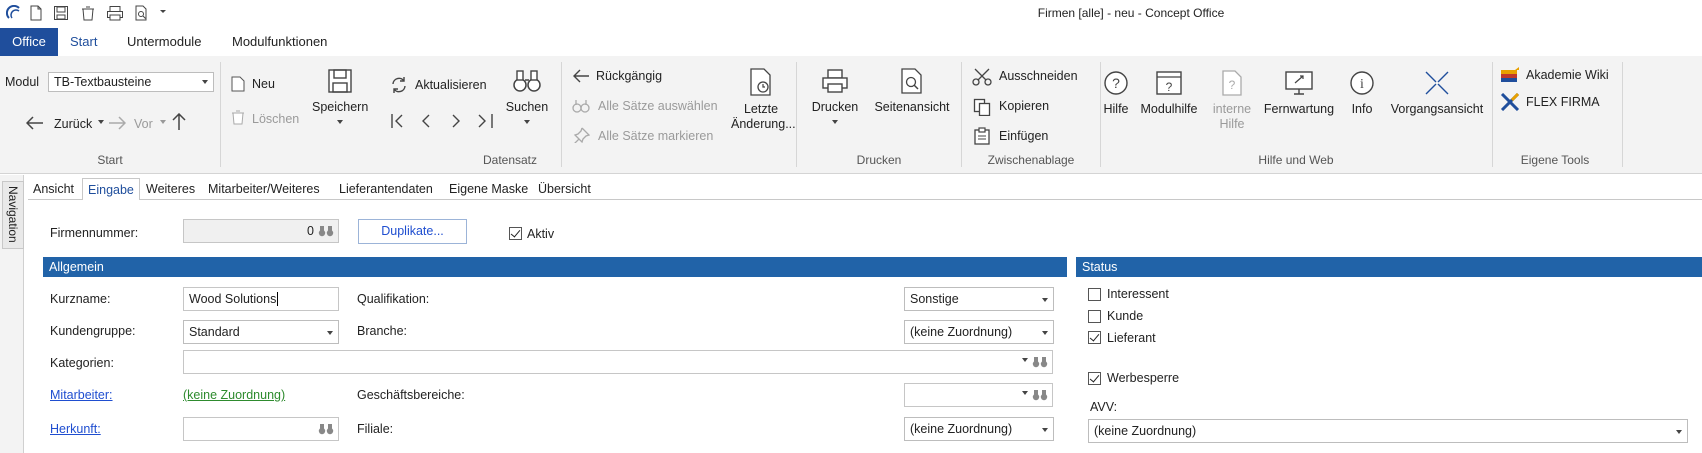 The height and width of the screenshot is (453, 1702). I want to click on new-record-button: Neu, so click(263, 84).